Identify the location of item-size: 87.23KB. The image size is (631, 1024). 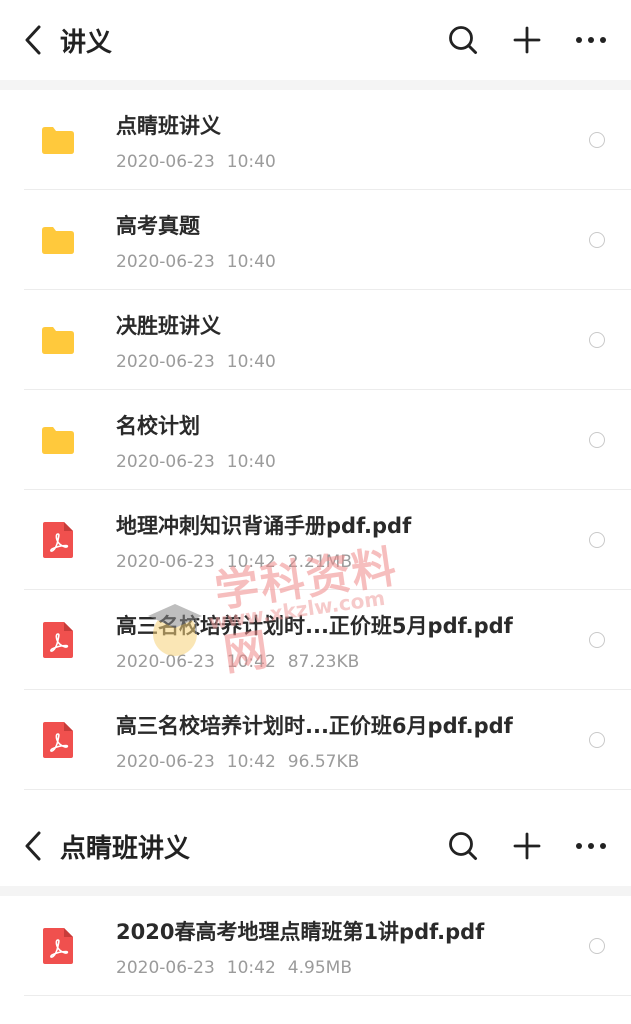
(323, 662).